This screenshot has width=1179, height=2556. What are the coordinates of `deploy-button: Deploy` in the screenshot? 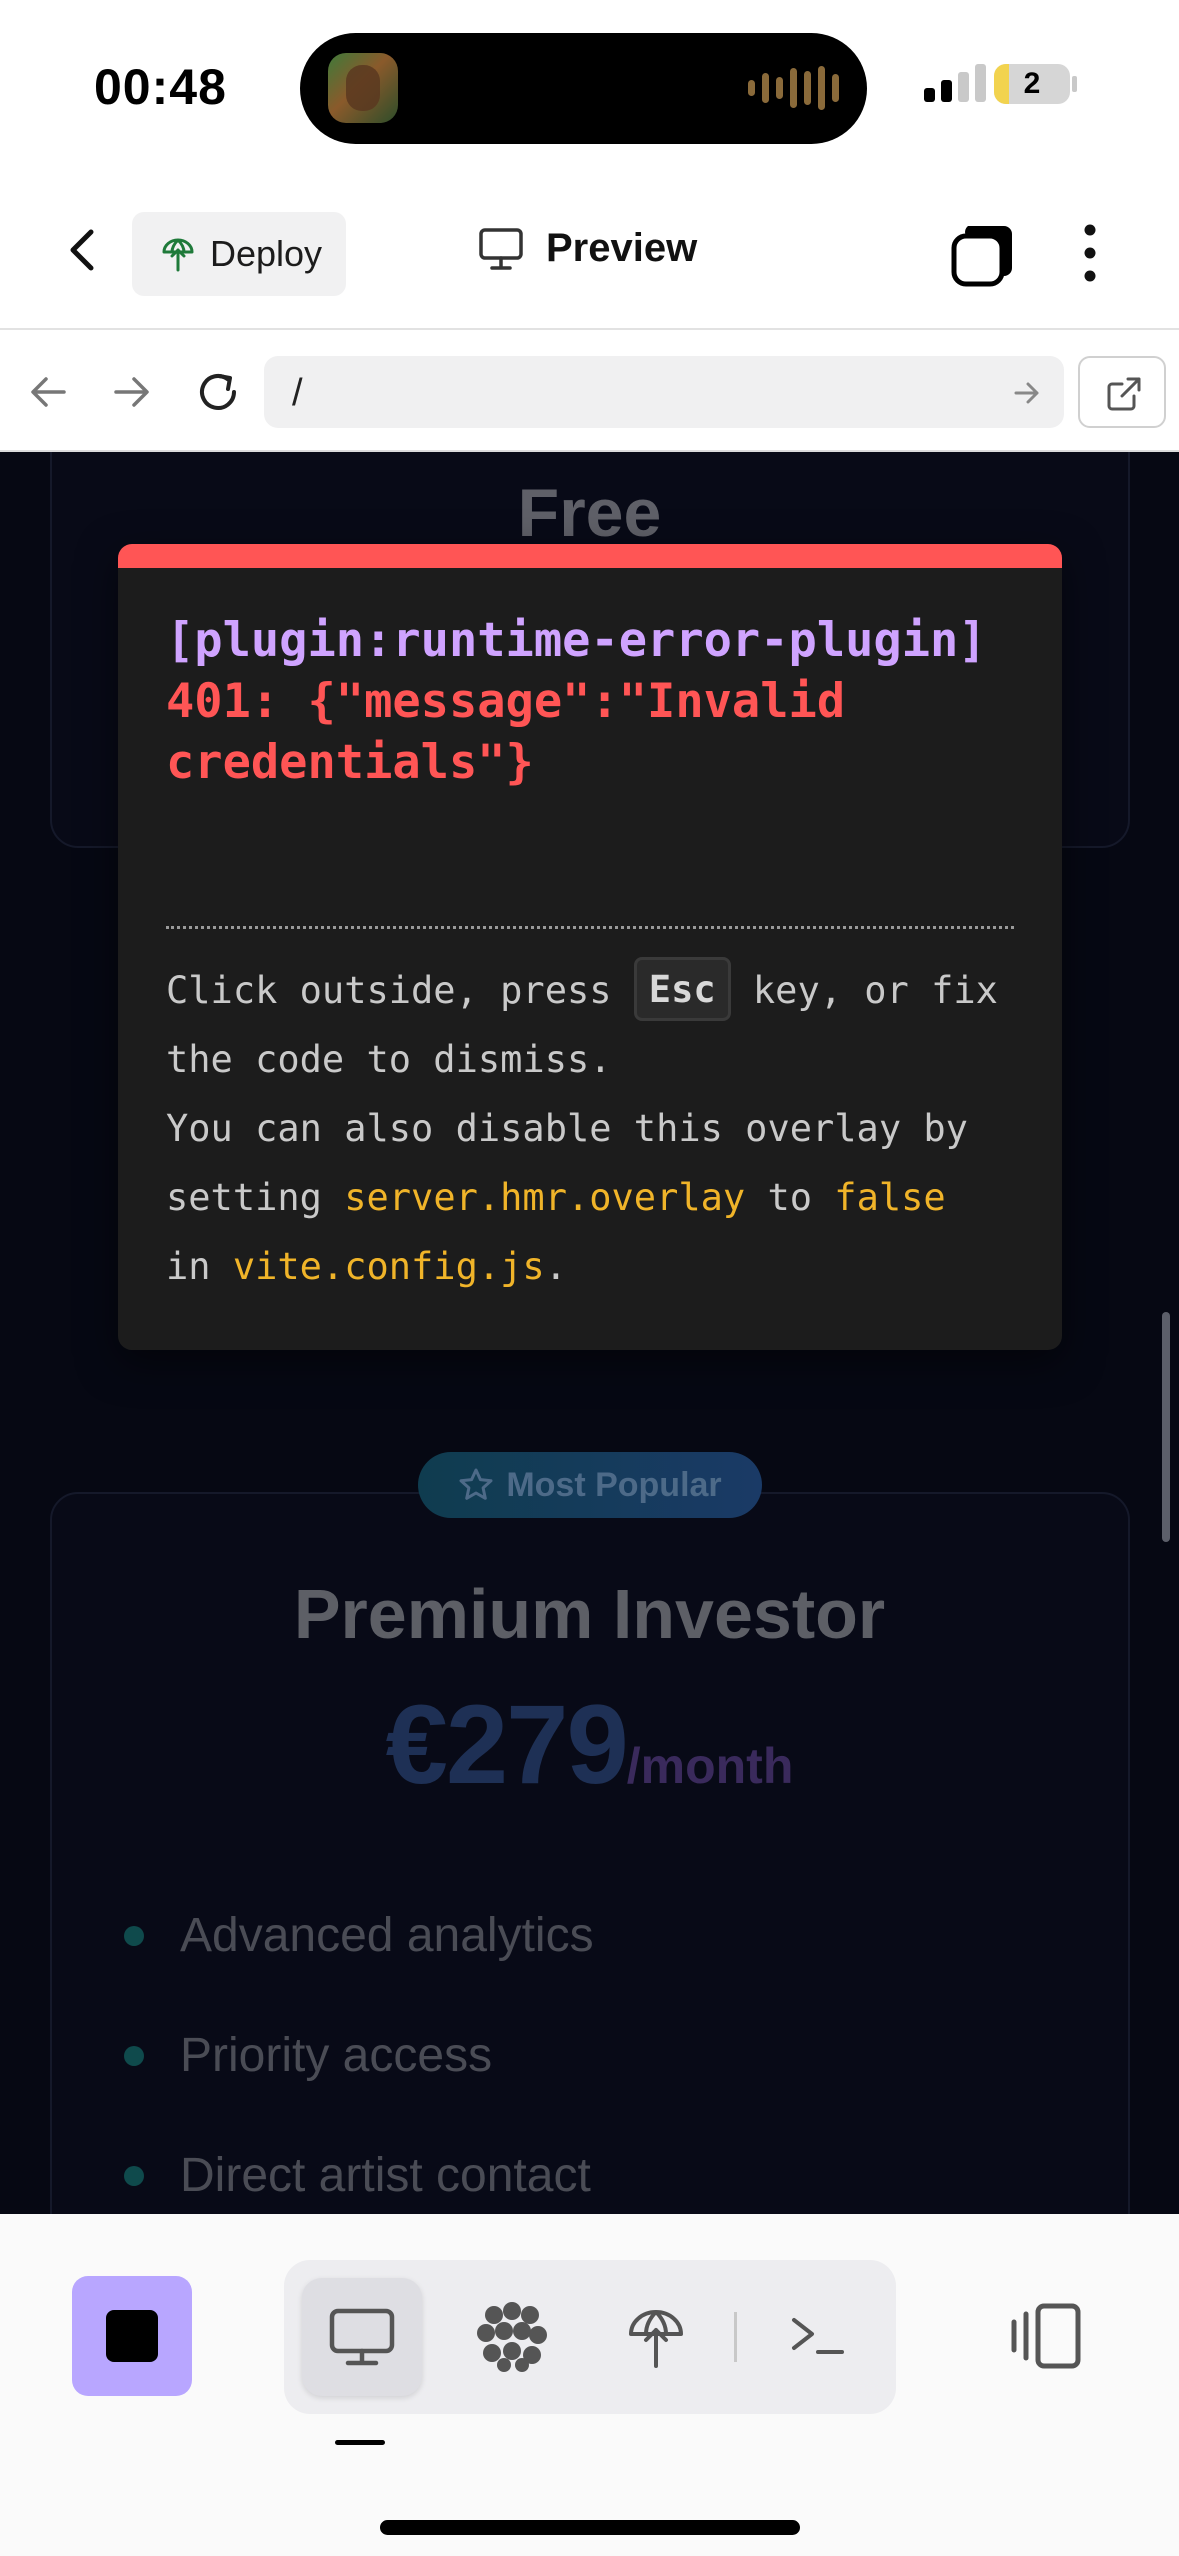 It's located at (239, 254).